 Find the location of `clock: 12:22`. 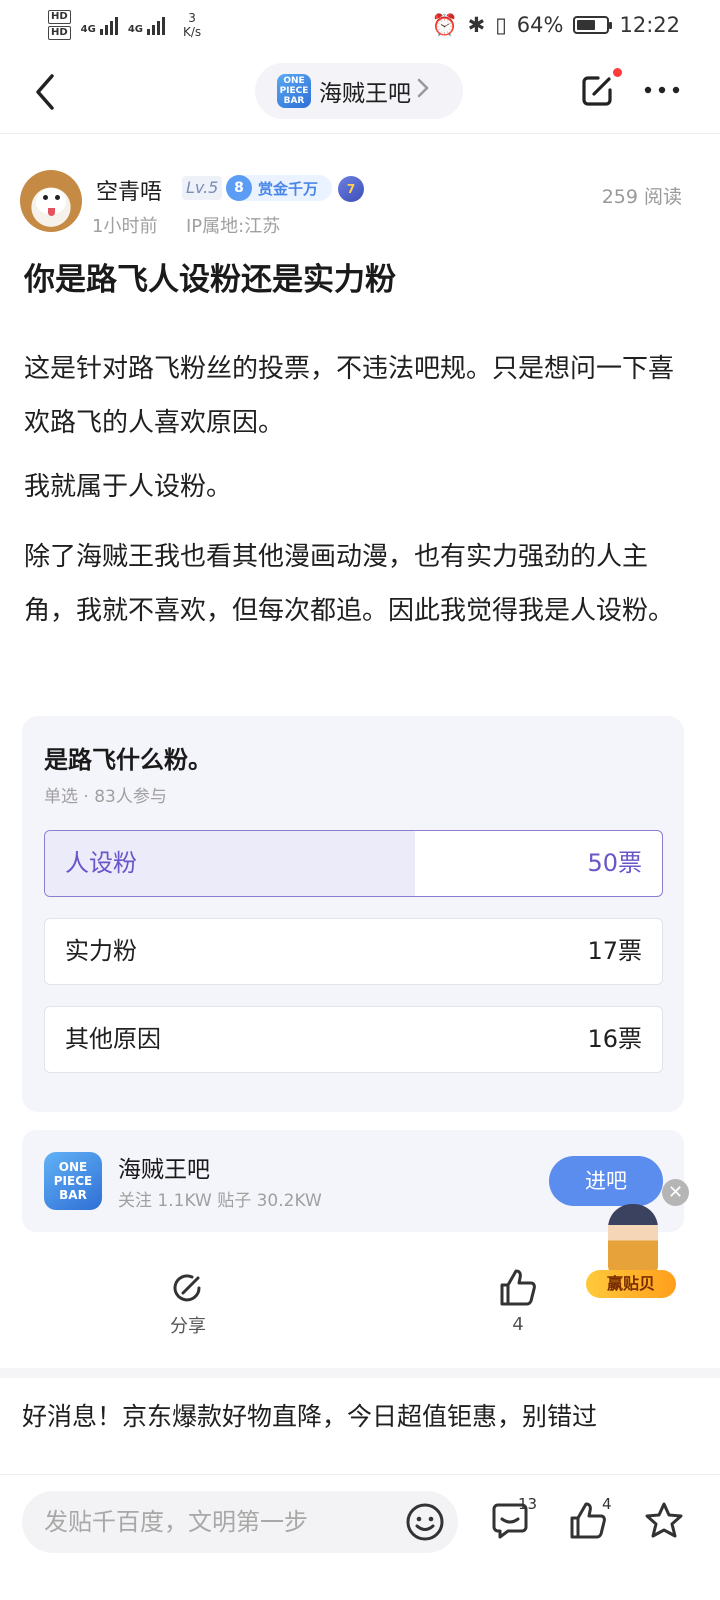

clock: 12:22 is located at coordinates (649, 25).